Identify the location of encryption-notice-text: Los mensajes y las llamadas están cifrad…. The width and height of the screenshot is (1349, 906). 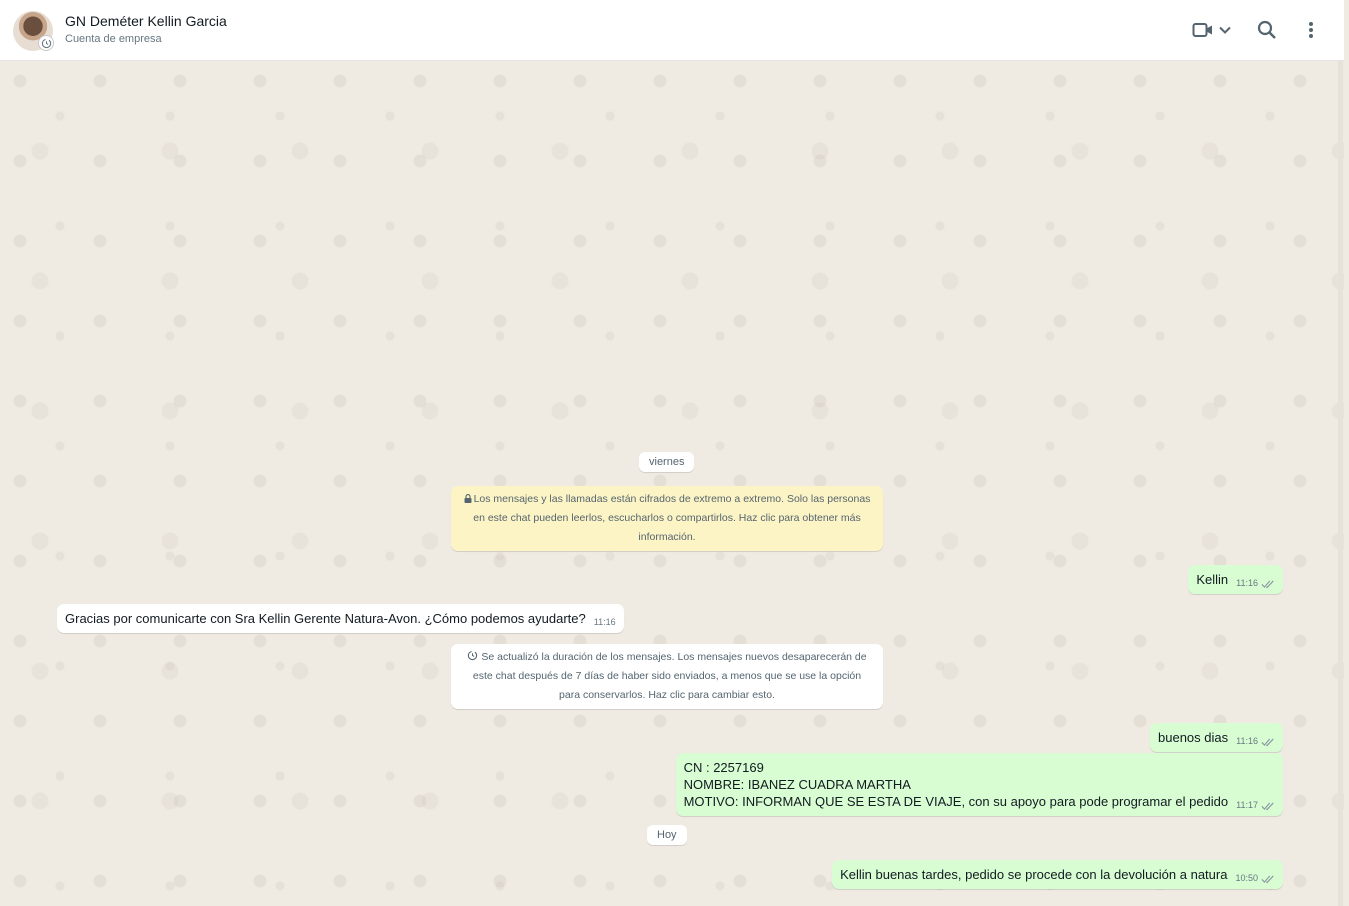
(672, 518).